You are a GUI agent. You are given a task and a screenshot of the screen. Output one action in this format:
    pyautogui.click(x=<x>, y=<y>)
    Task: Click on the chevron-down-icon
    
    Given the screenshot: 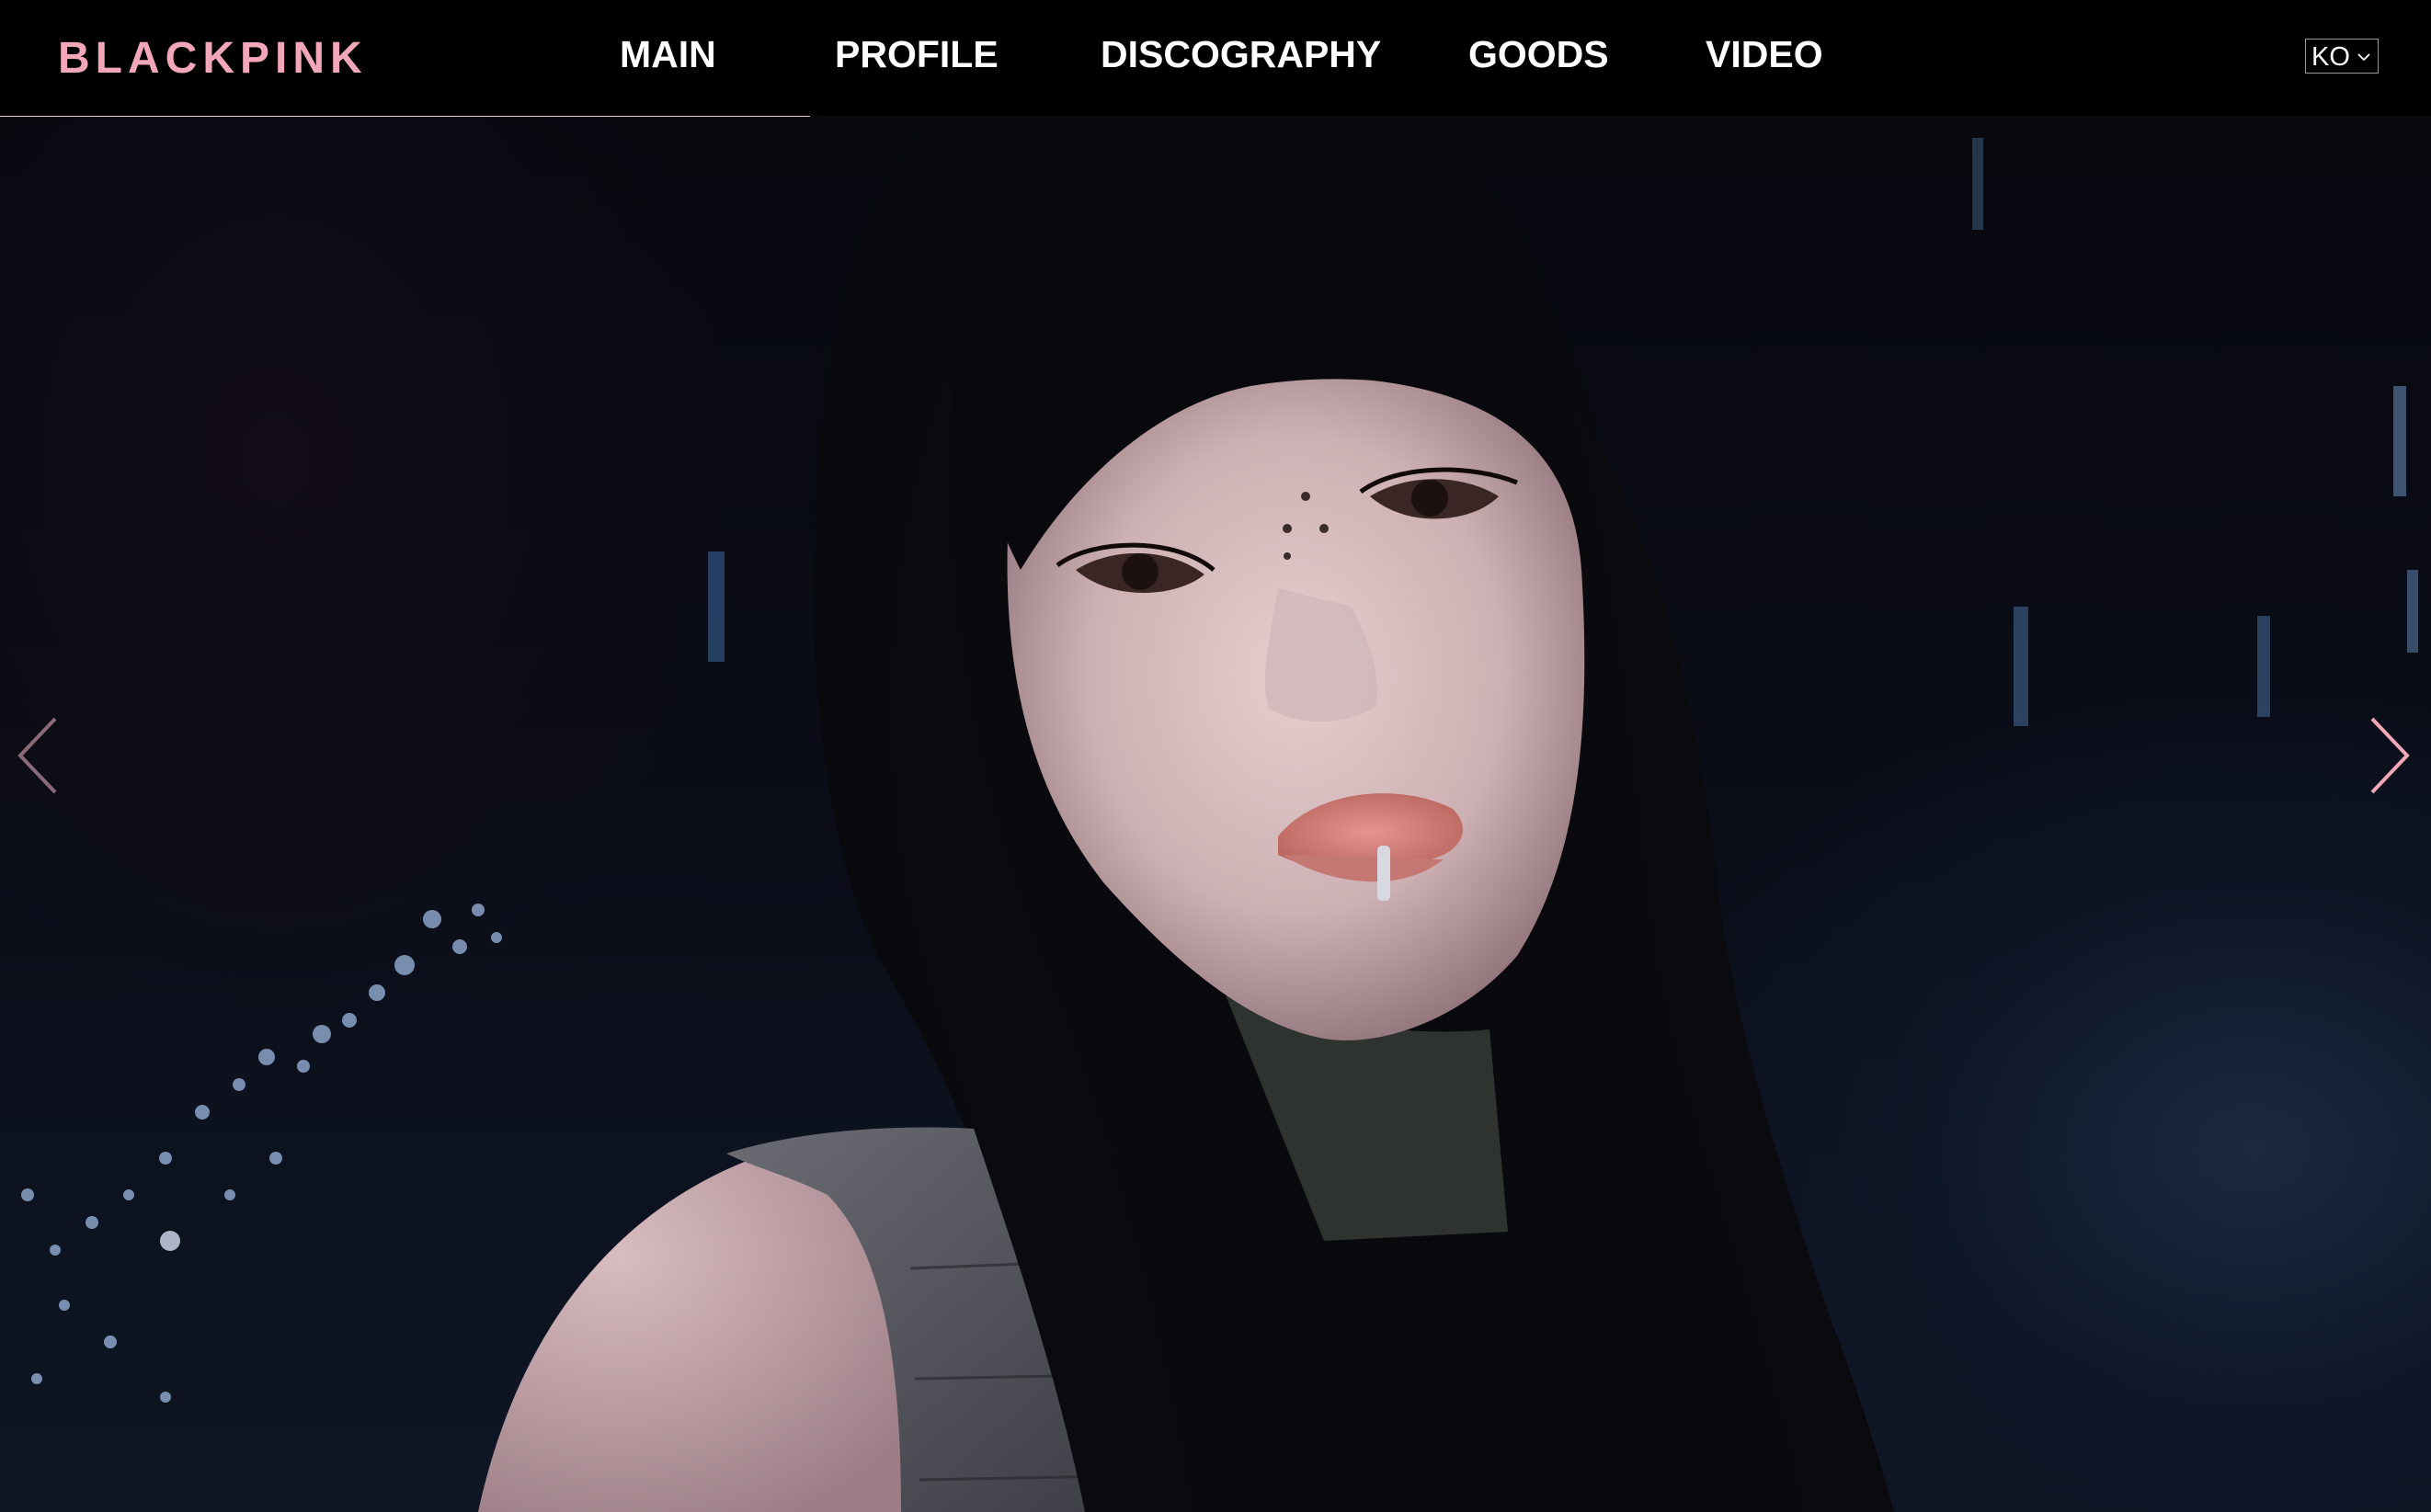 What is the action you would take?
    pyautogui.click(x=2363, y=57)
    